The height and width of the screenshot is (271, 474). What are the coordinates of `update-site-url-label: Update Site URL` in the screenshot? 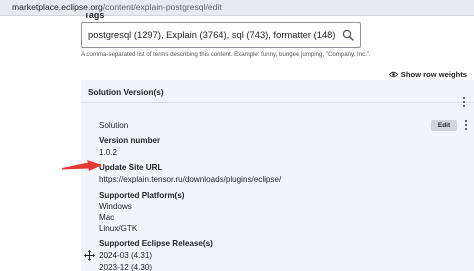 It's located at (131, 167).